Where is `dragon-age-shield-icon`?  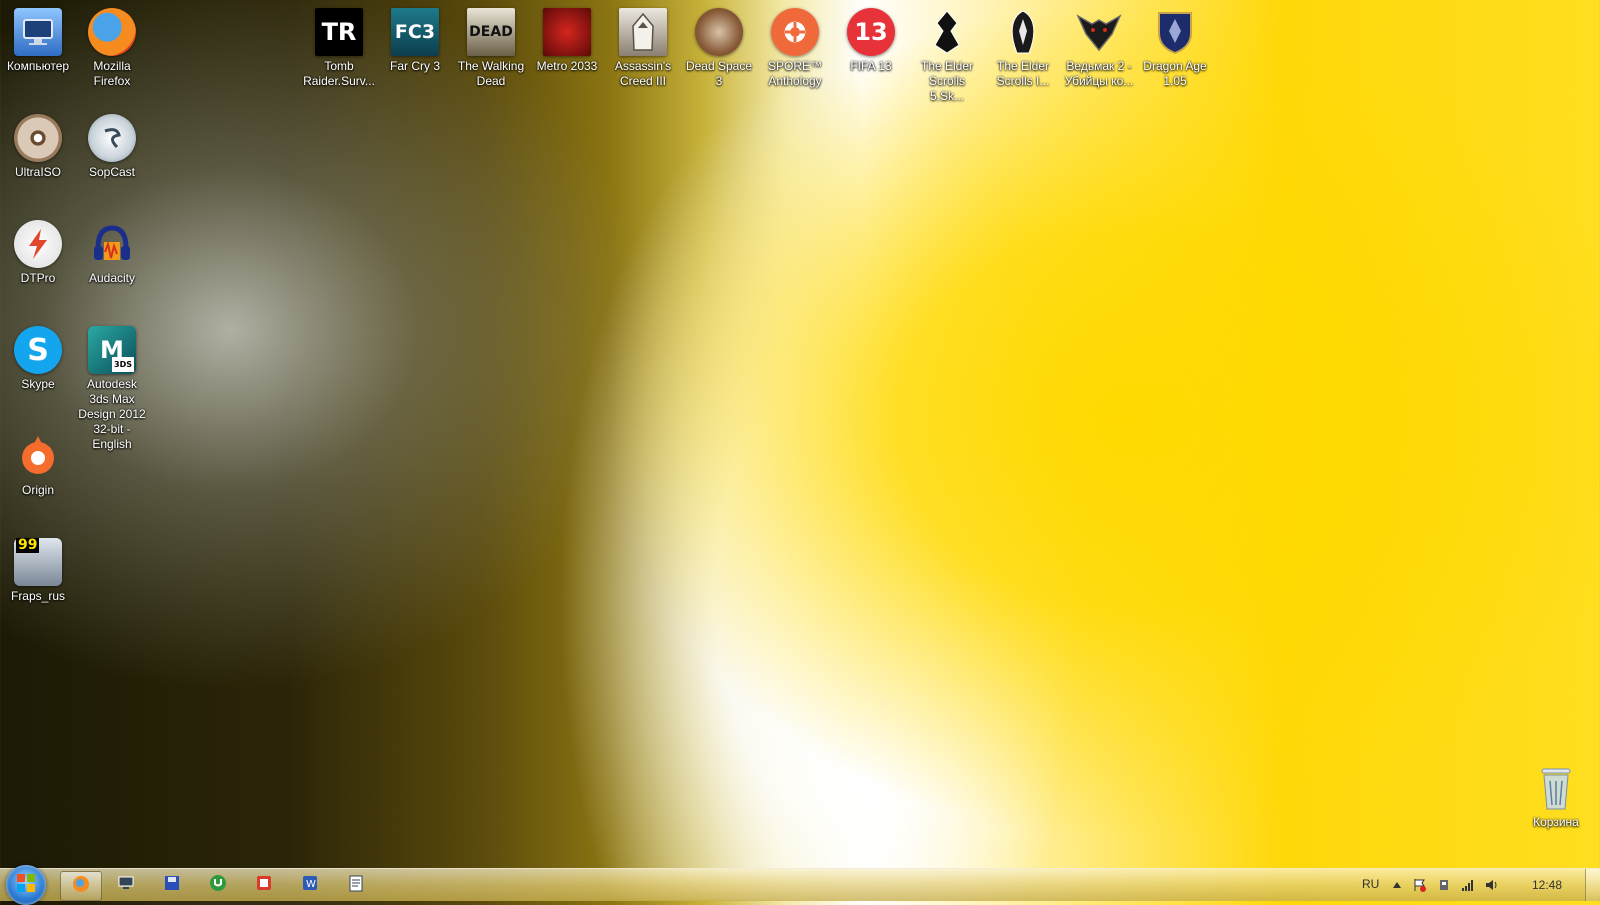
dragon-age-shield-icon is located at coordinates (1175, 32).